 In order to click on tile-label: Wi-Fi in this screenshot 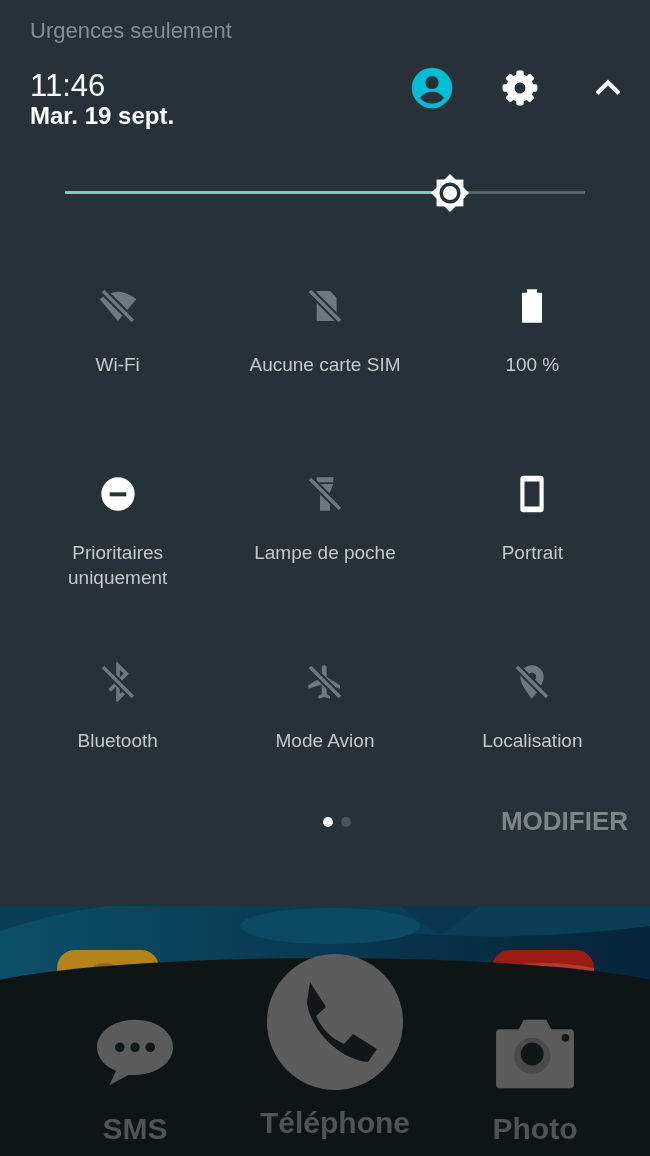, I will do `click(117, 364)`.